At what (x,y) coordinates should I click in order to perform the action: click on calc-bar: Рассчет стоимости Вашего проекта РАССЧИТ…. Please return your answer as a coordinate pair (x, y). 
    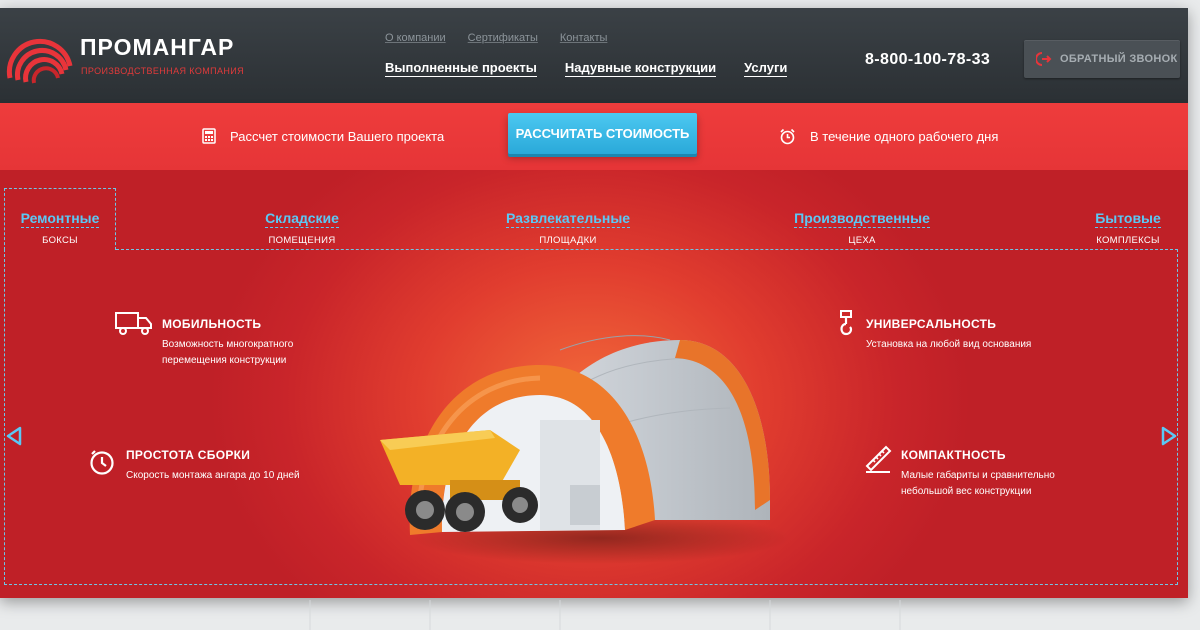
    Looking at the image, I should click on (594, 136).